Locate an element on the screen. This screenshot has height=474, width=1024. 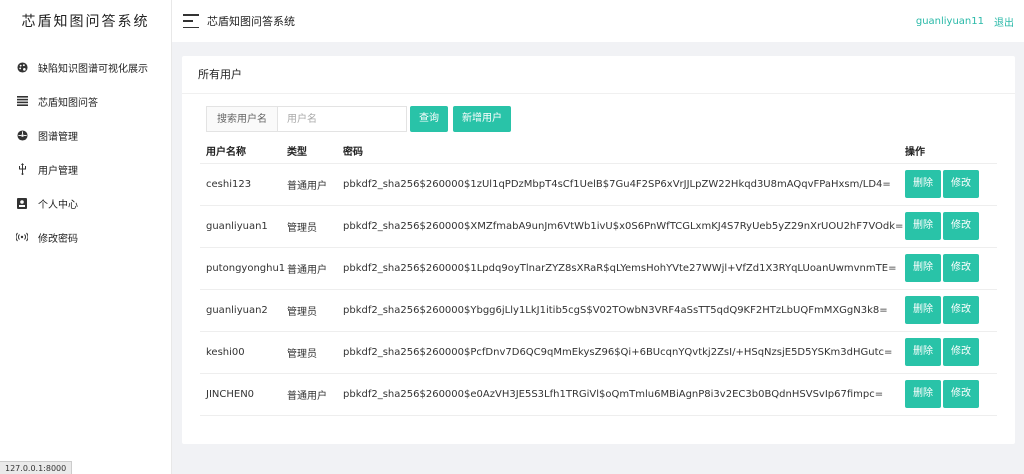
add-user-button: 新增用户 is located at coordinates (482, 119).